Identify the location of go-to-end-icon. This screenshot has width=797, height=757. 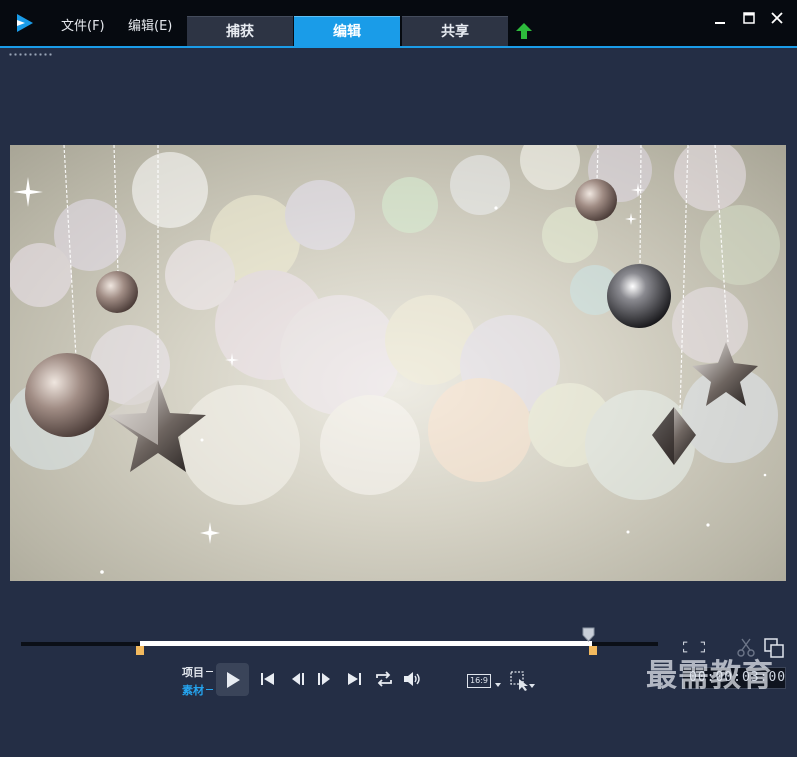
(354, 679).